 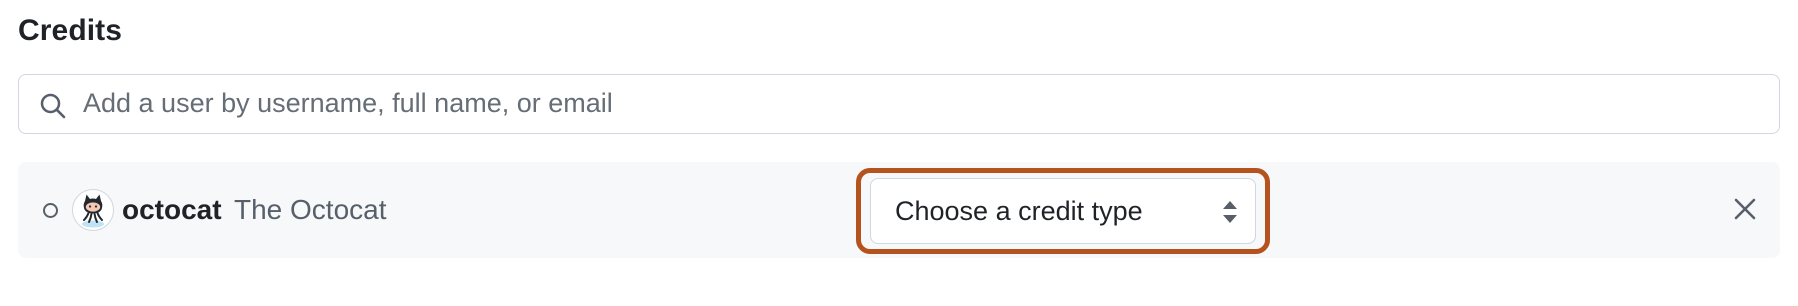 What do you see at coordinates (1745, 209) in the screenshot?
I see `remove-credit-button` at bounding box center [1745, 209].